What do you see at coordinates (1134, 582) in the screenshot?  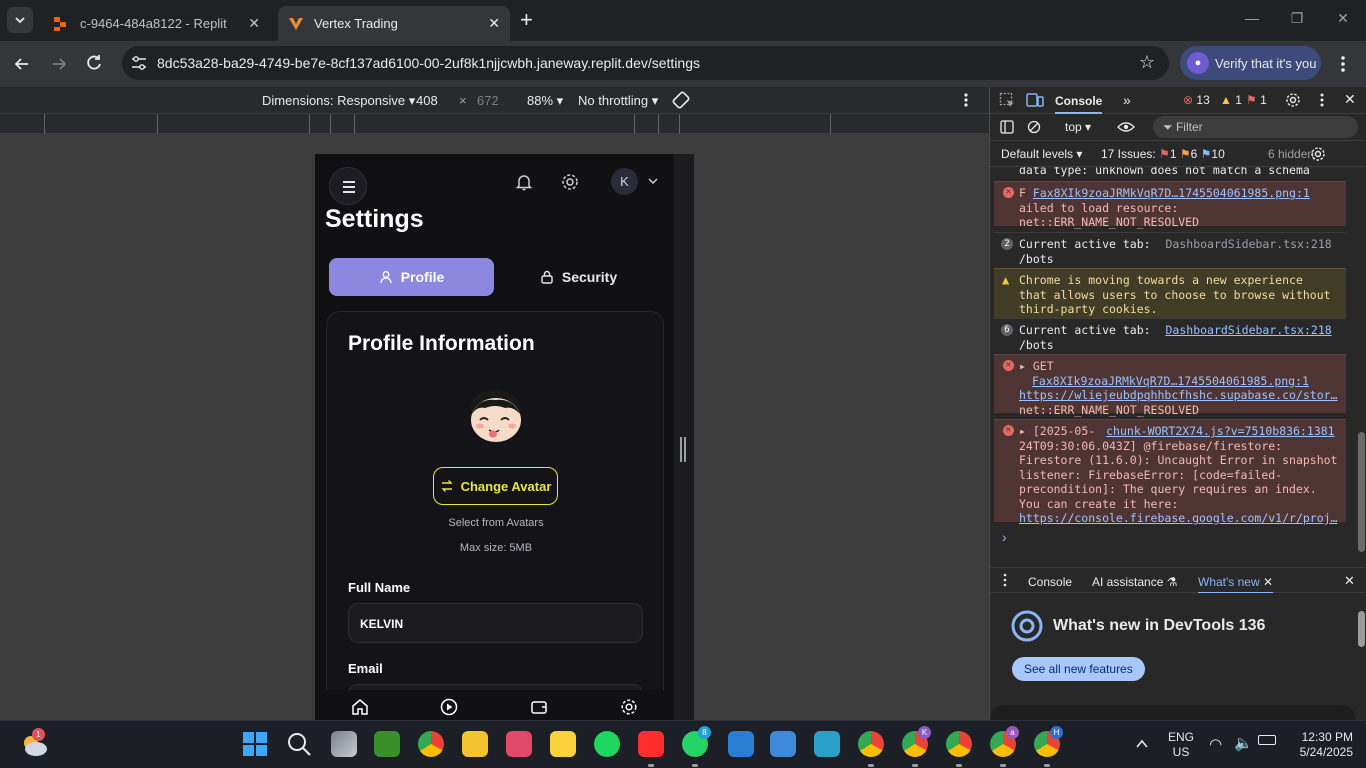 I see `drawer-tab-ai-assistance: AI assistance ⚗` at bounding box center [1134, 582].